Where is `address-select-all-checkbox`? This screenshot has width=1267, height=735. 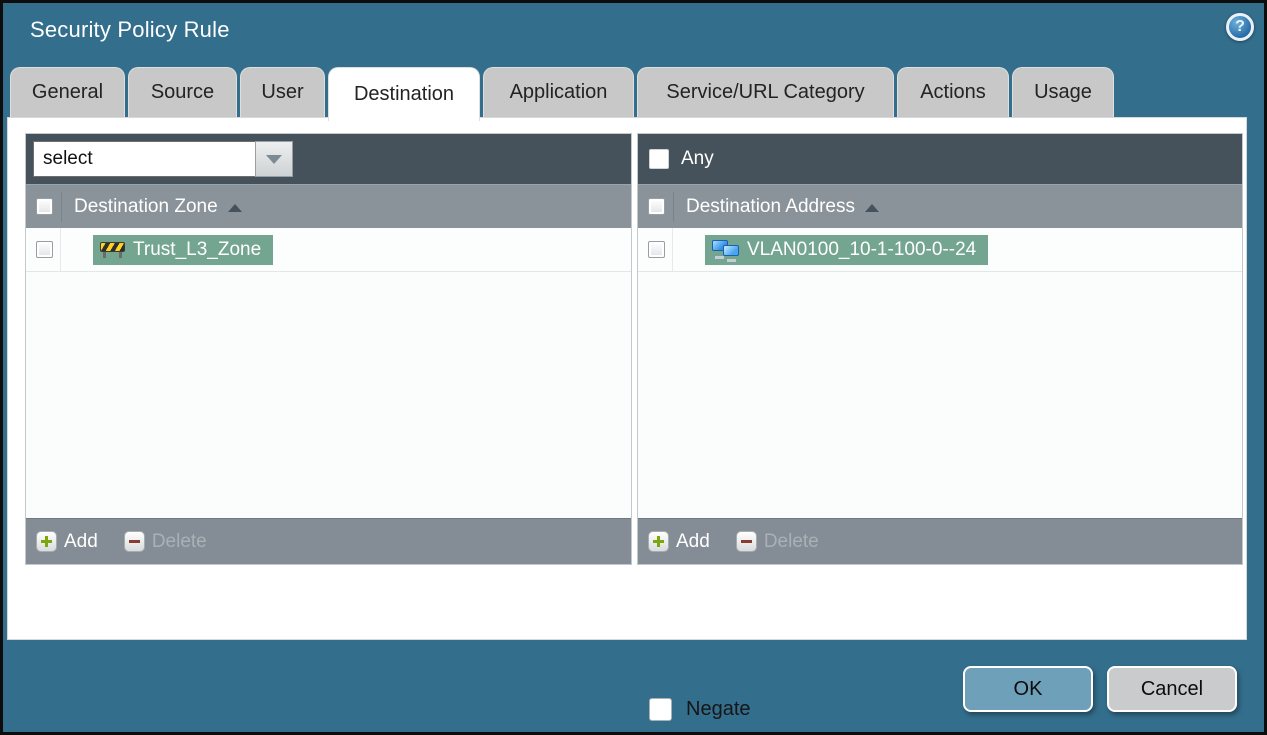 address-select-all-checkbox is located at coordinates (656, 206).